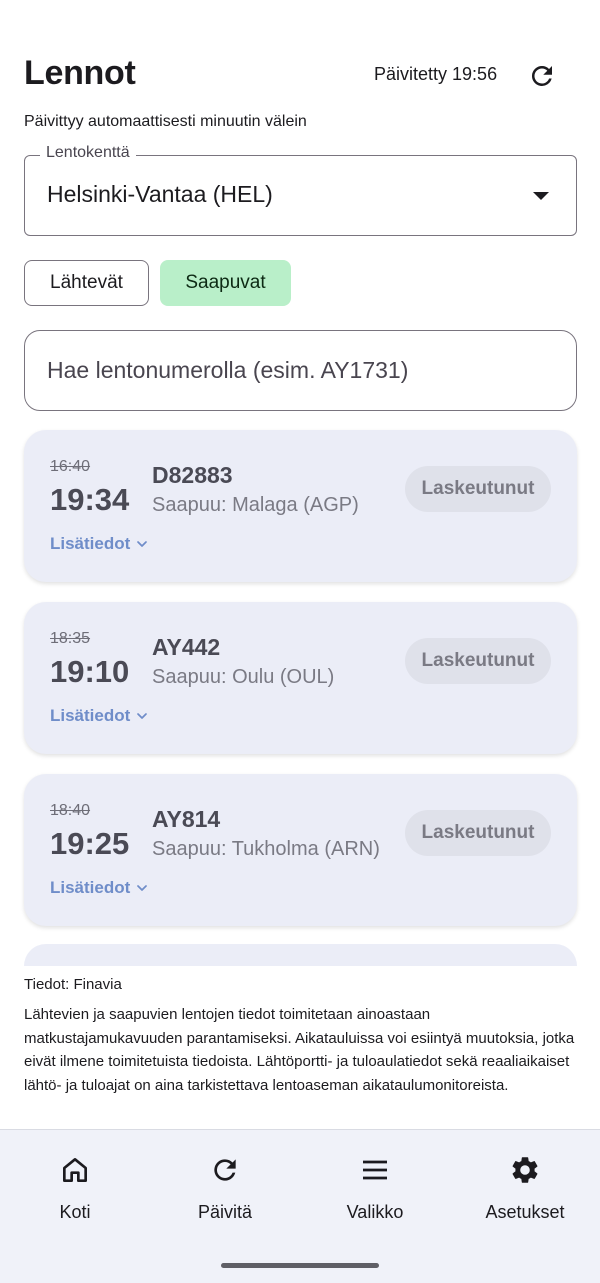  Describe the element at coordinates (75, 1189) in the screenshot. I see `nav-home: Koti` at that location.